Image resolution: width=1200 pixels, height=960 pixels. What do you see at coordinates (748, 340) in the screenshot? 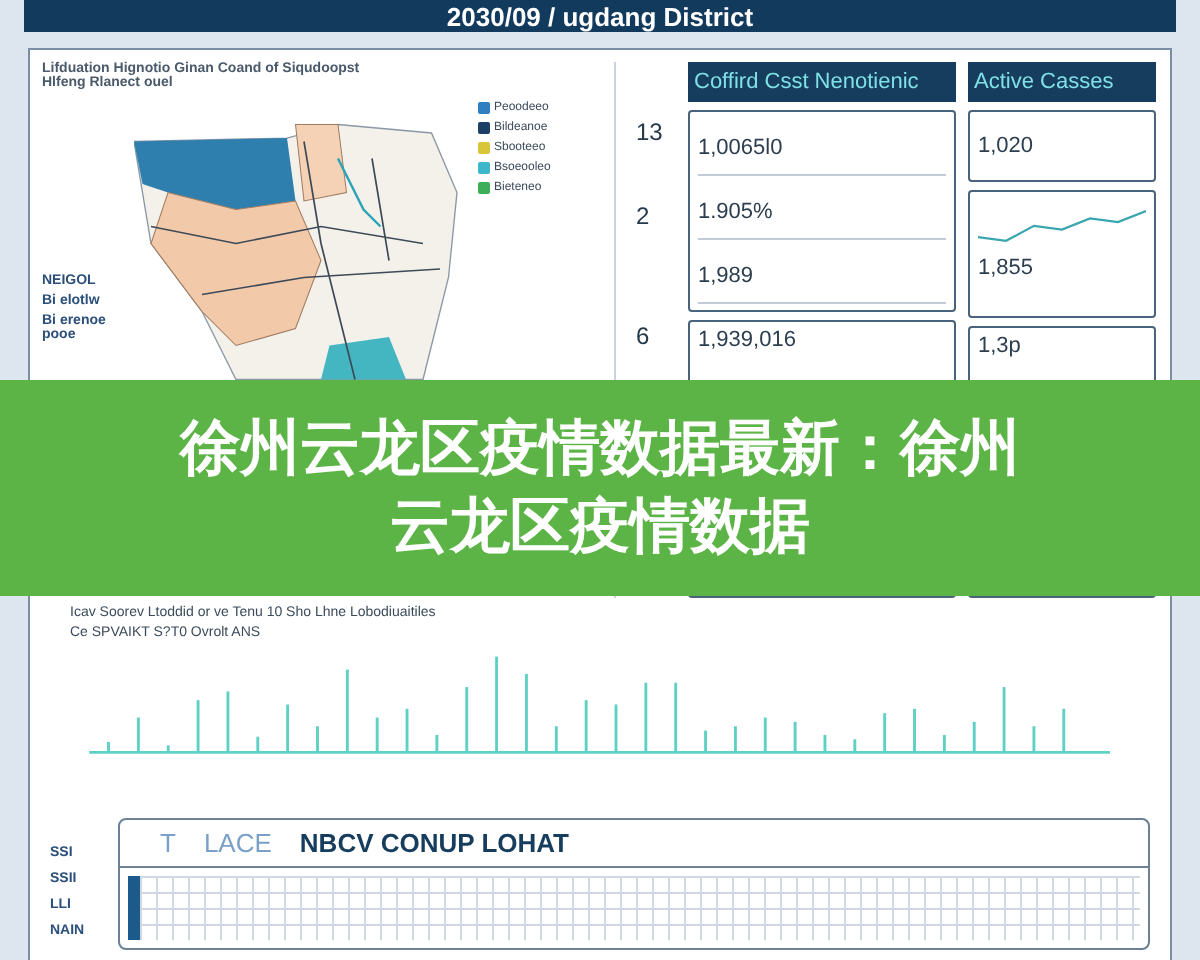
I see `stat-value: 1,939,016` at bounding box center [748, 340].